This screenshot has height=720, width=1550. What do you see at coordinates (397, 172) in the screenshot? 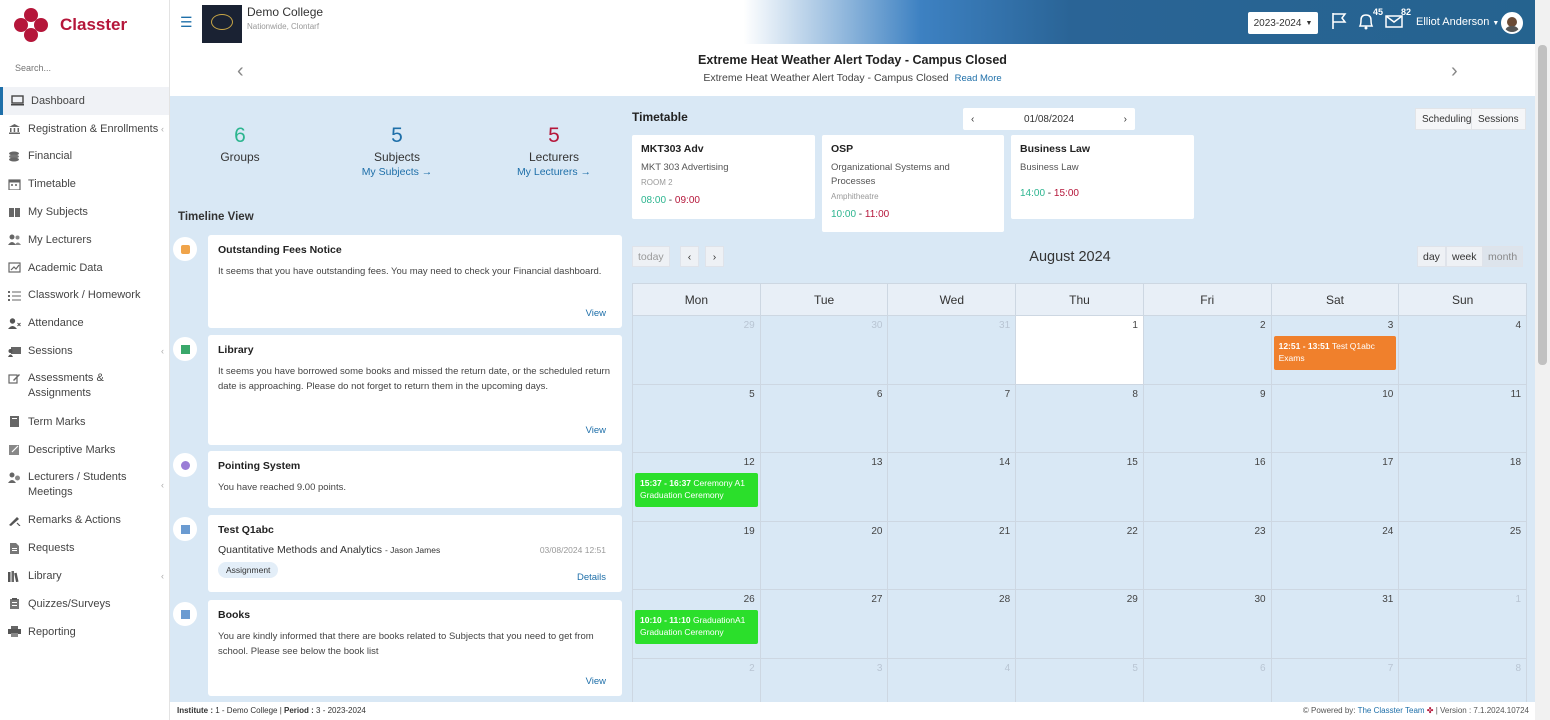
I see `my-subjects-link: My Subjects →` at bounding box center [397, 172].